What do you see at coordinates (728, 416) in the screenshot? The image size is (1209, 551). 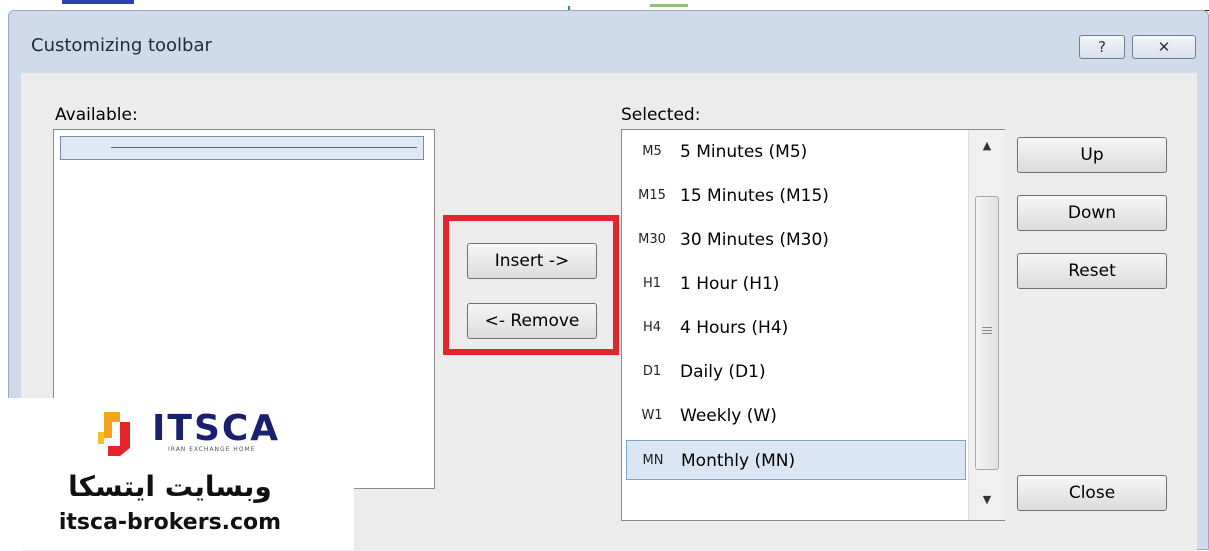 I see `list-item-label: Weekly (W)` at bounding box center [728, 416].